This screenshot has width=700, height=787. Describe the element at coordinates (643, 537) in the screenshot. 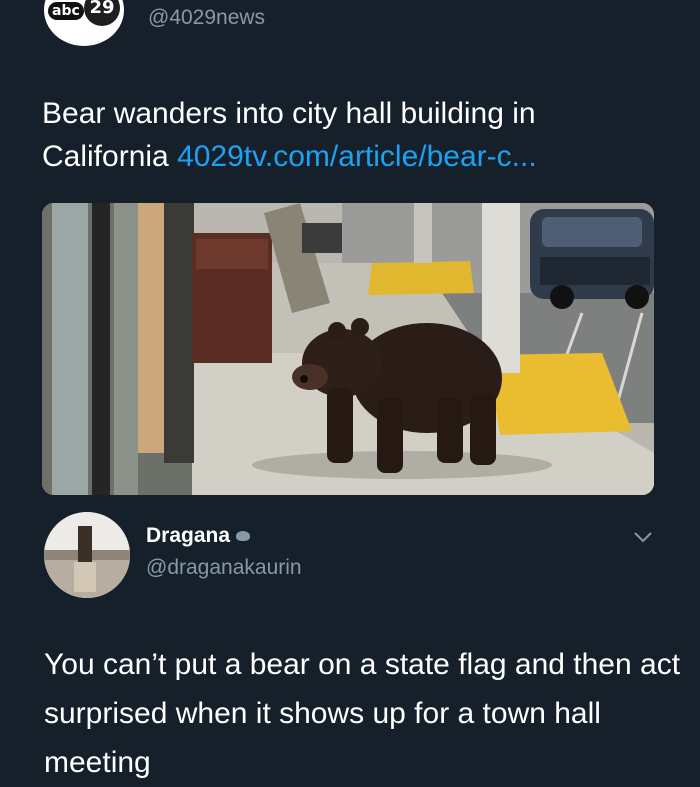

I see `chevron-down-icon` at that location.